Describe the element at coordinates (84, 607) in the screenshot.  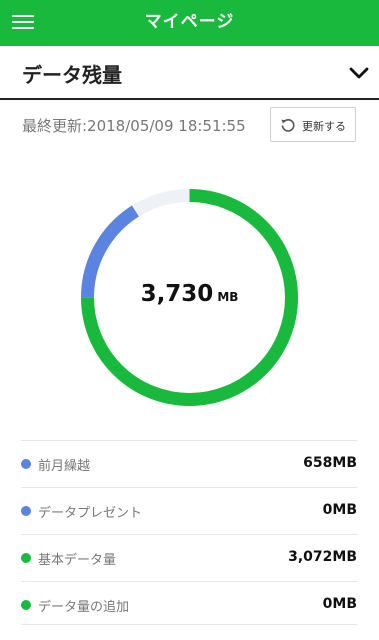
I see `list-item-label: データ量の追加` at that location.